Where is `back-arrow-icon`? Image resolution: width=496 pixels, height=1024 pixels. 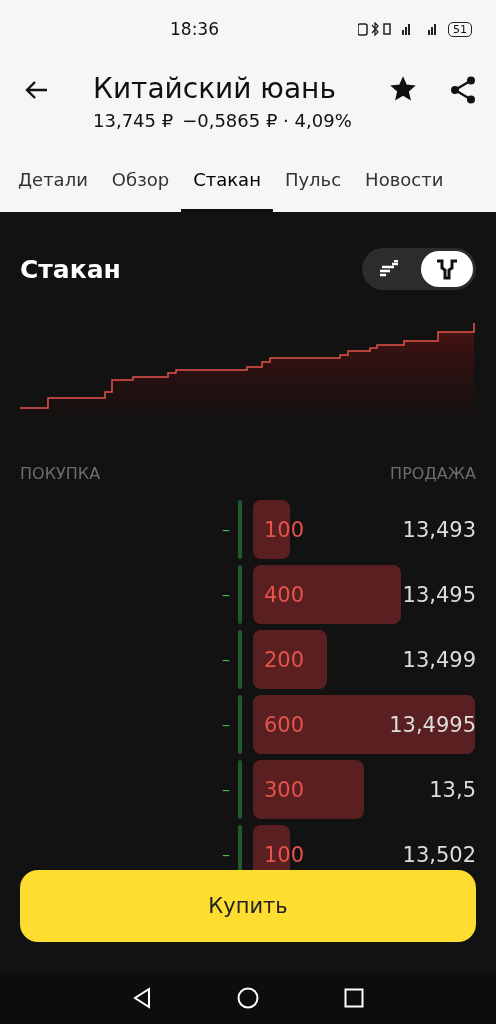 back-arrow-icon is located at coordinates (36, 90).